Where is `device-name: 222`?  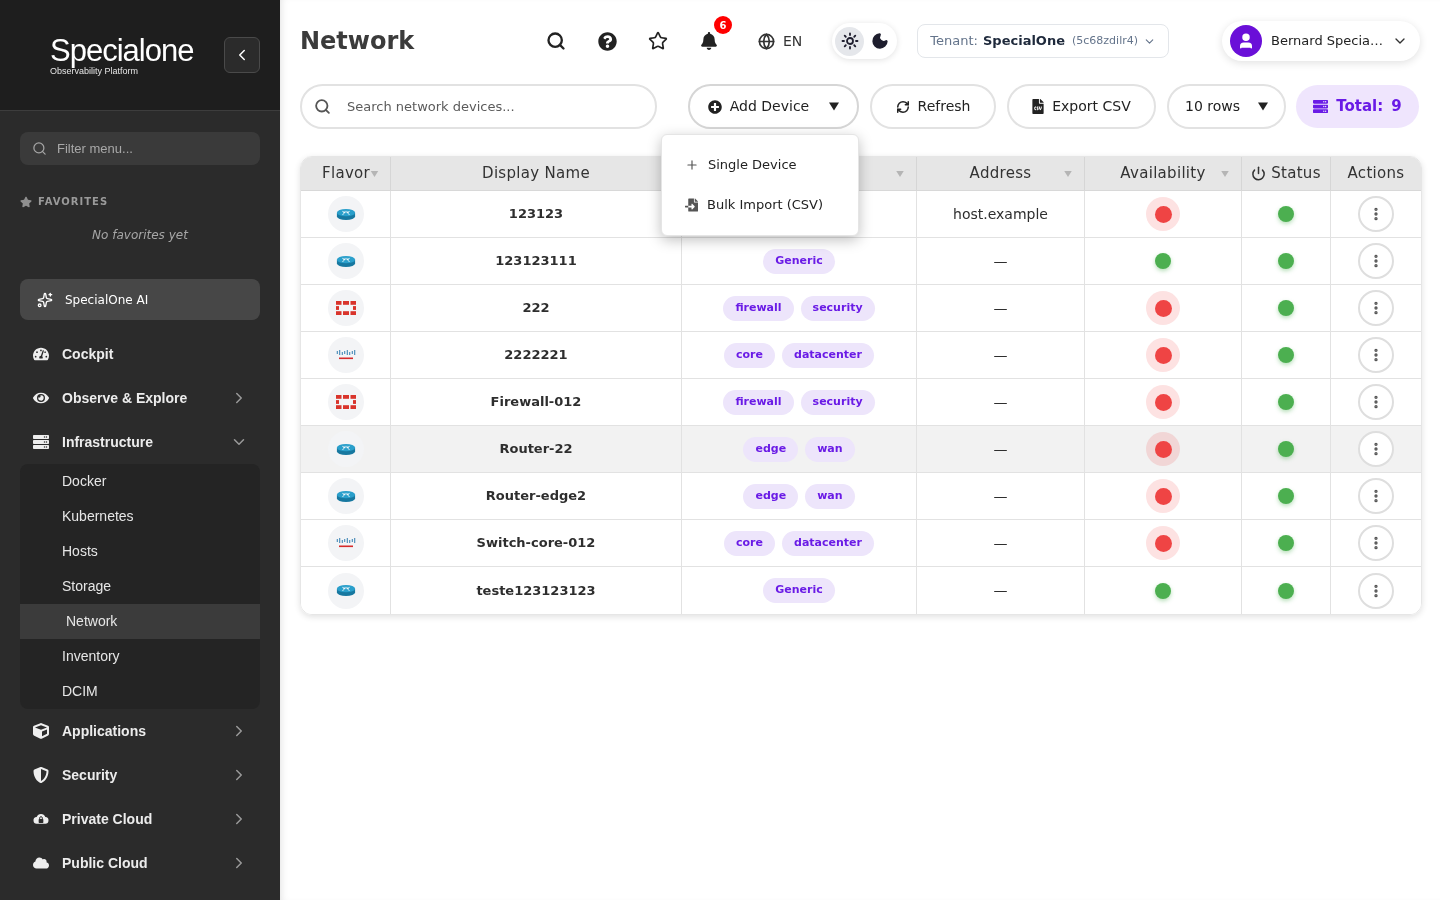
device-name: 222 is located at coordinates (536, 308).